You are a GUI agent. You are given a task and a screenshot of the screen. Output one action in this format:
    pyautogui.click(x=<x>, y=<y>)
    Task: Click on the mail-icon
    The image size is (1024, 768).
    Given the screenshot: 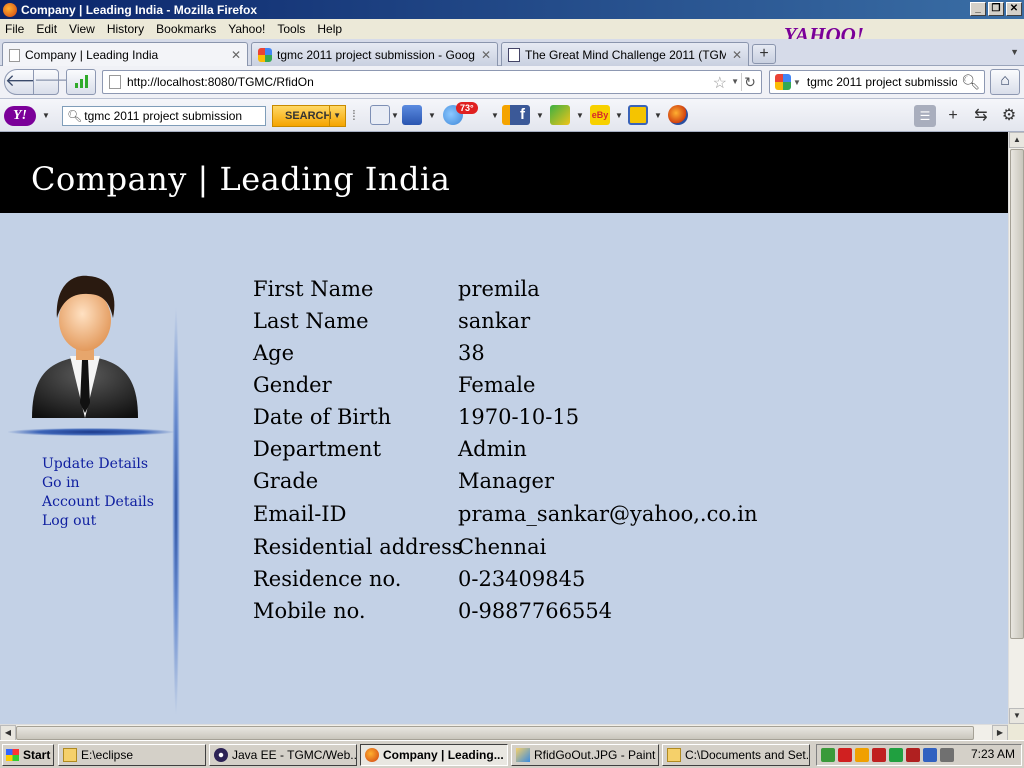 What is the action you would take?
    pyautogui.click(x=412, y=115)
    